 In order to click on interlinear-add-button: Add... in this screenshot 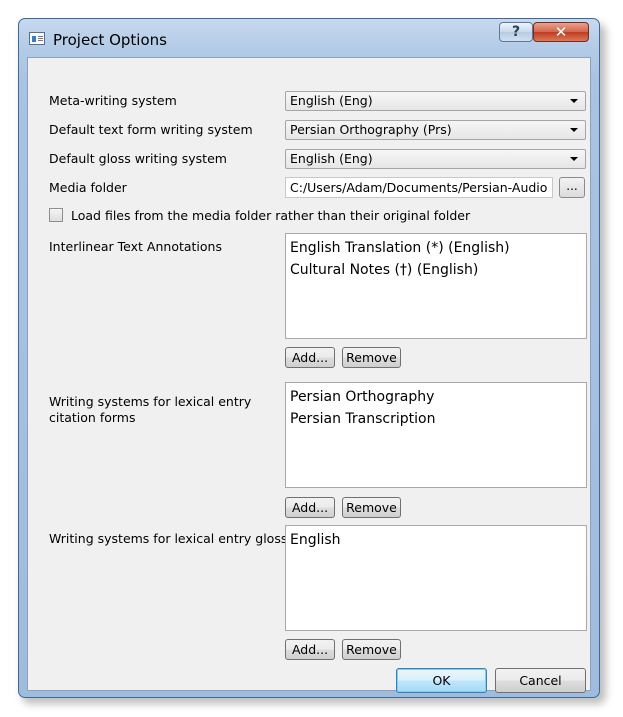, I will do `click(310, 357)`.